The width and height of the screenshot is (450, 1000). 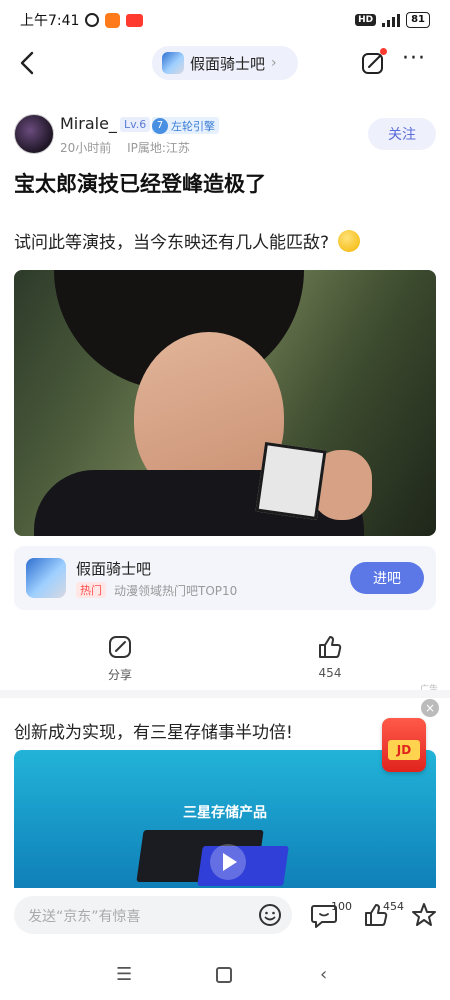 I want to click on comment-placeholder: 发送“京东”有惊喜, so click(x=84, y=917).